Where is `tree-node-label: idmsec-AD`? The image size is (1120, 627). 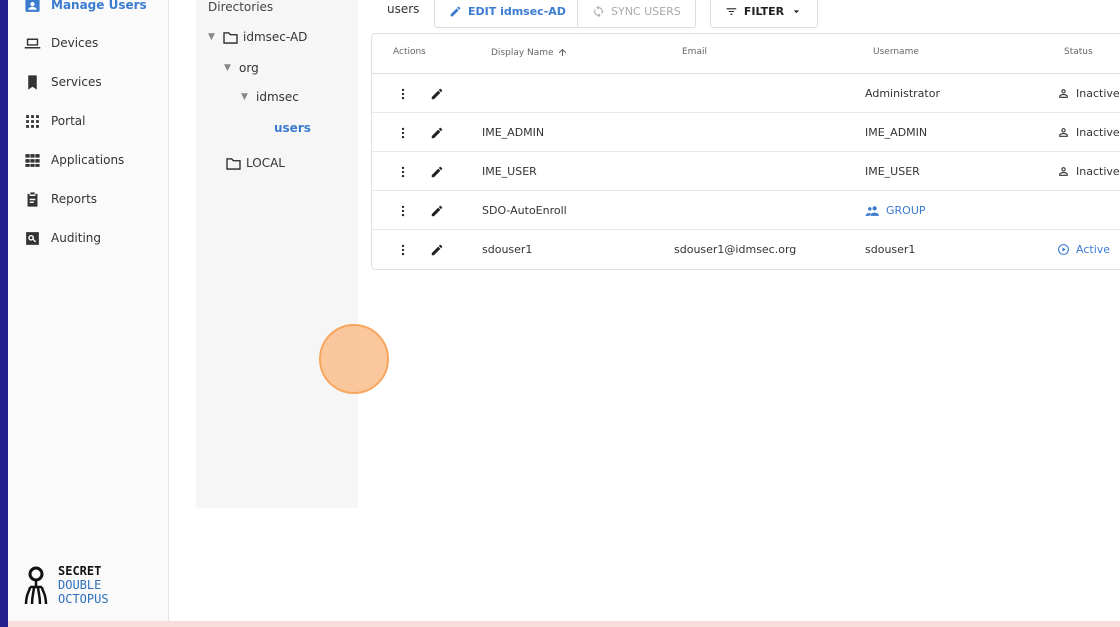 tree-node-label: idmsec-AD is located at coordinates (275, 37).